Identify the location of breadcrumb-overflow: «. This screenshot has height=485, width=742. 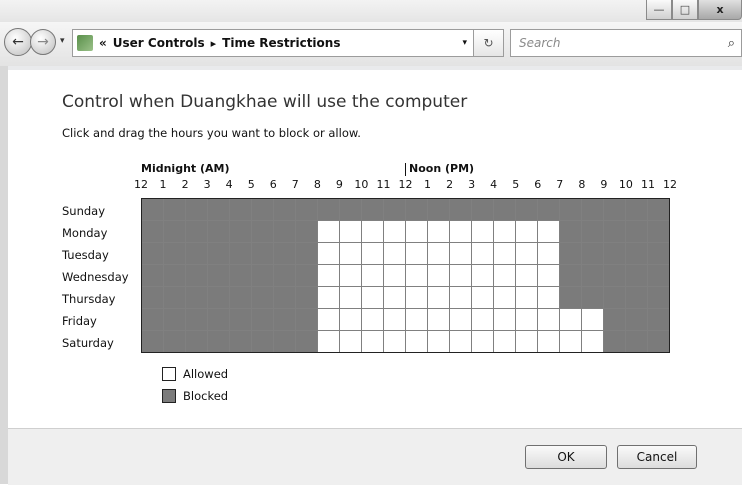
(103, 43).